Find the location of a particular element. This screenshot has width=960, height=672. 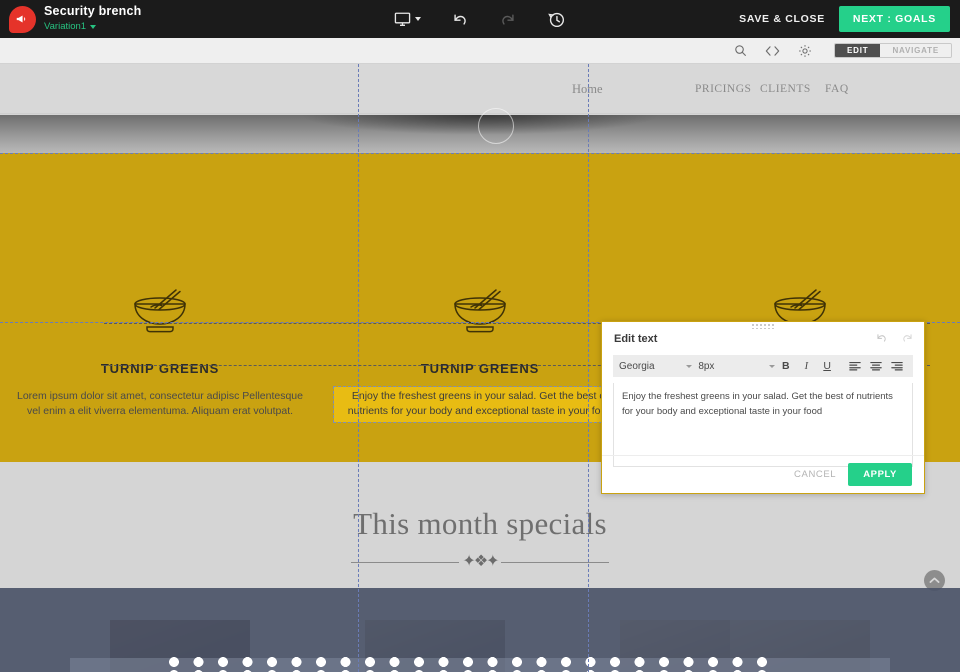

device-preview-button is located at coordinates (407, 19).